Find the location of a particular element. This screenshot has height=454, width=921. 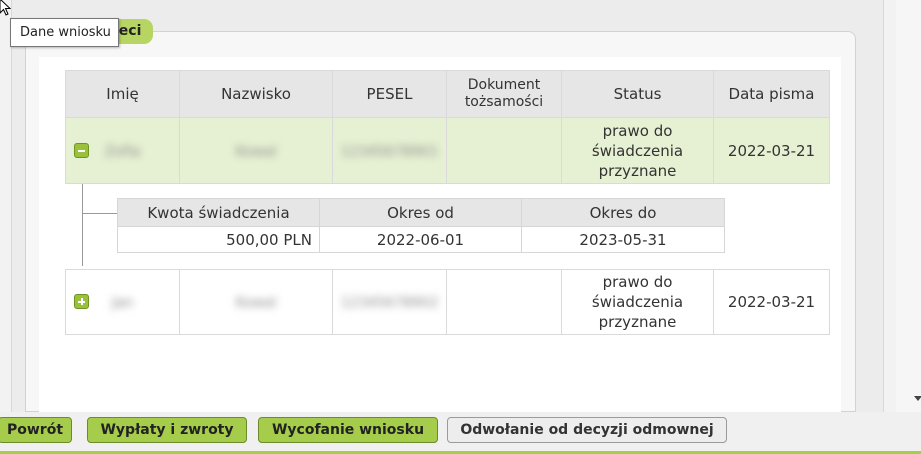

pesel-cell: 12345678902 is located at coordinates (389, 303).